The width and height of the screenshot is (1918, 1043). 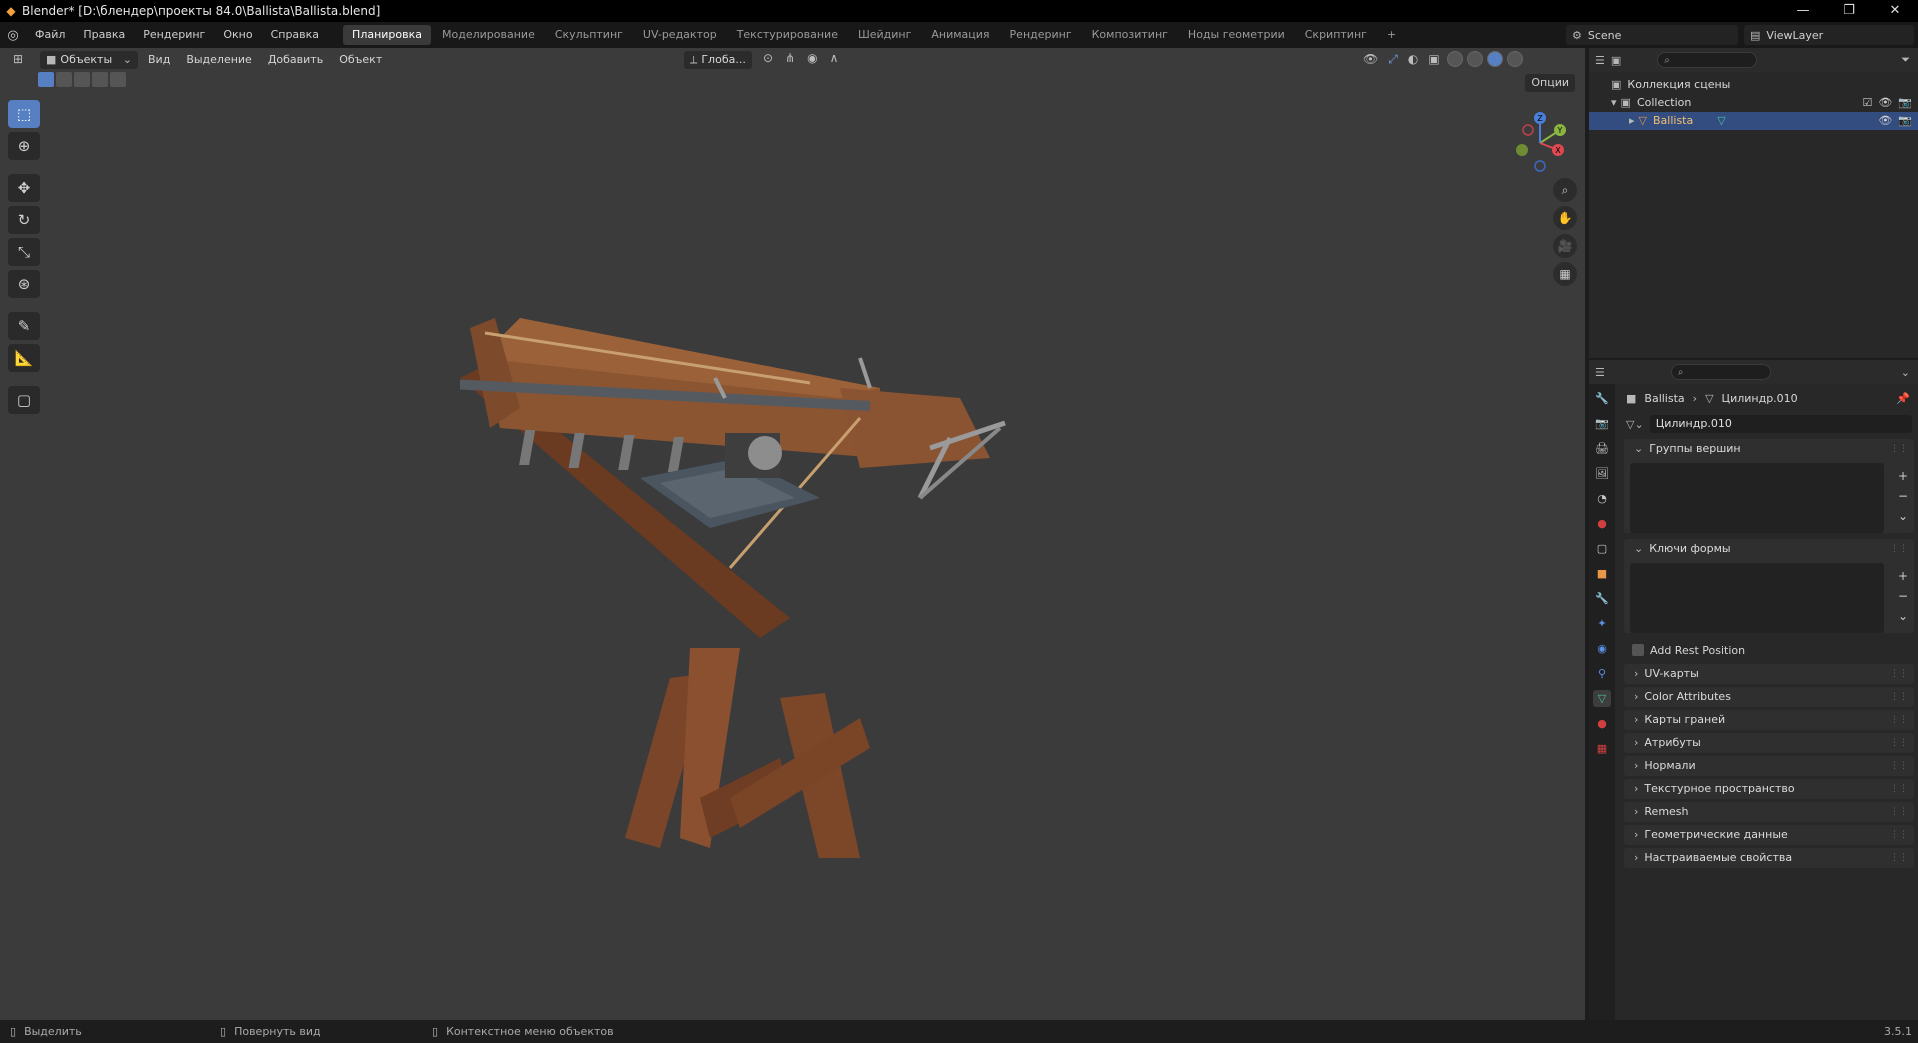 I want to click on remesh-header: › Remesh ⋮⋮, so click(x=1769, y=812).